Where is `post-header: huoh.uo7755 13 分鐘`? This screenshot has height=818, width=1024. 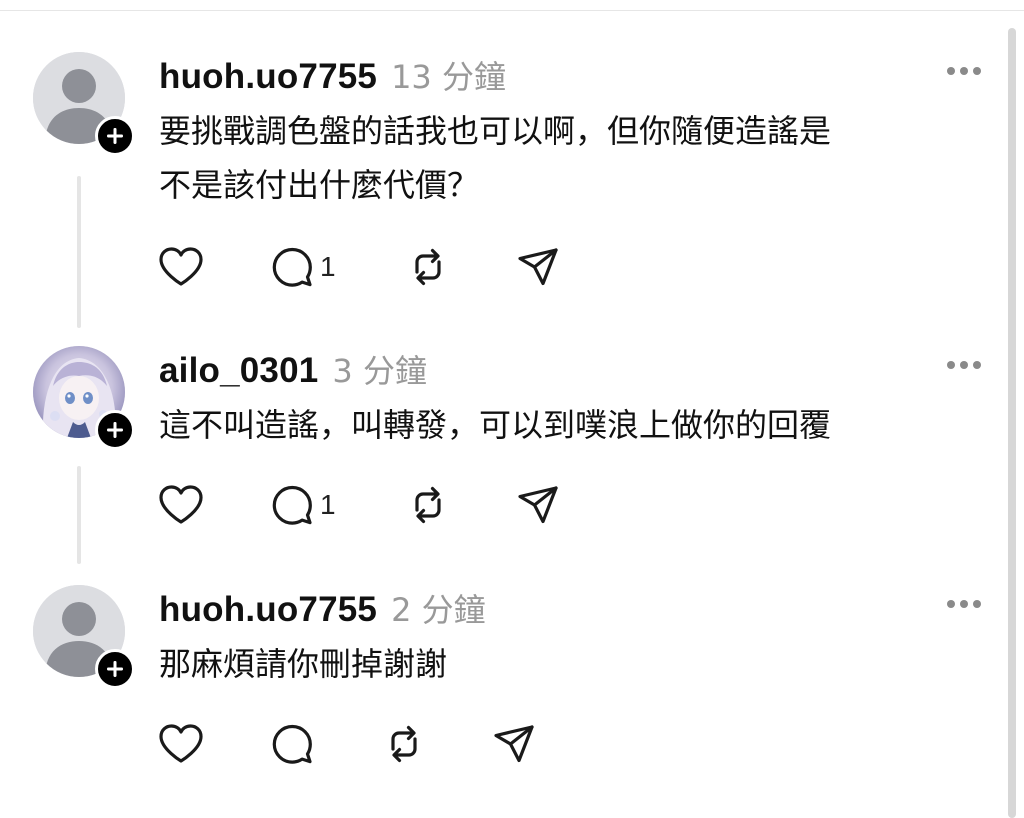
post-header: huoh.uo7755 13 分鐘 is located at coordinates (332, 74).